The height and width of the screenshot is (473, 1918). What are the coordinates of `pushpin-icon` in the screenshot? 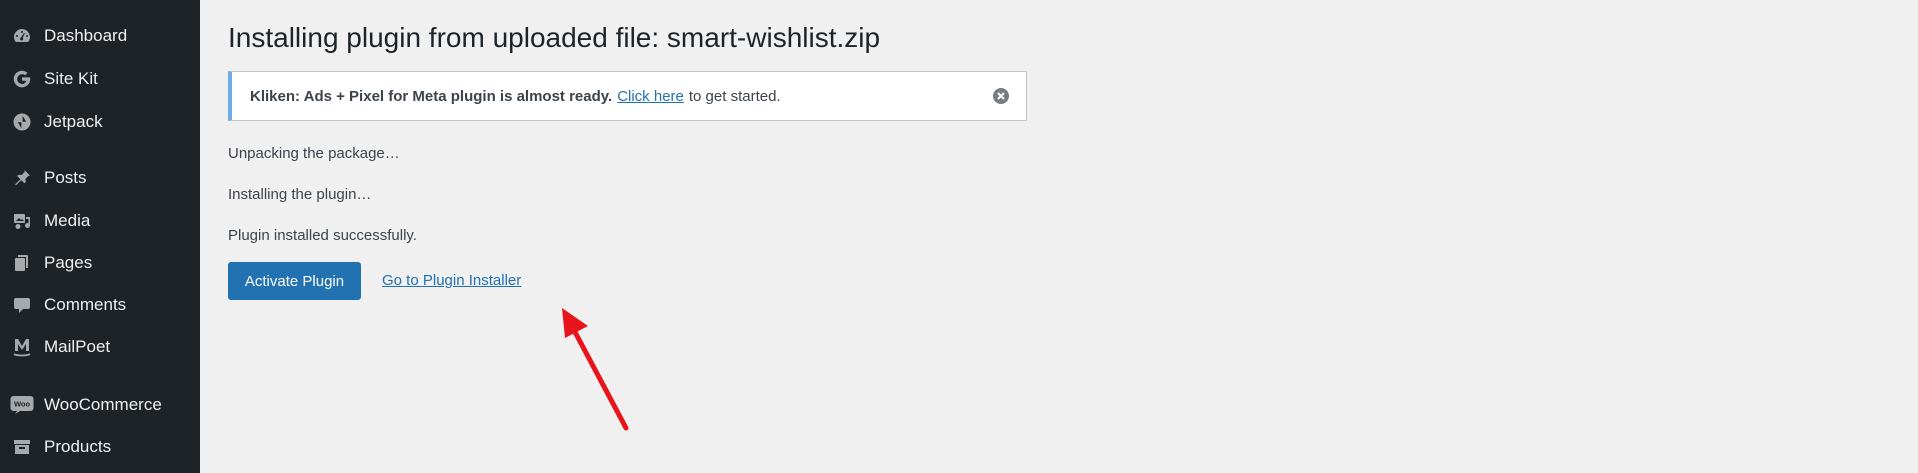 It's located at (22, 178).